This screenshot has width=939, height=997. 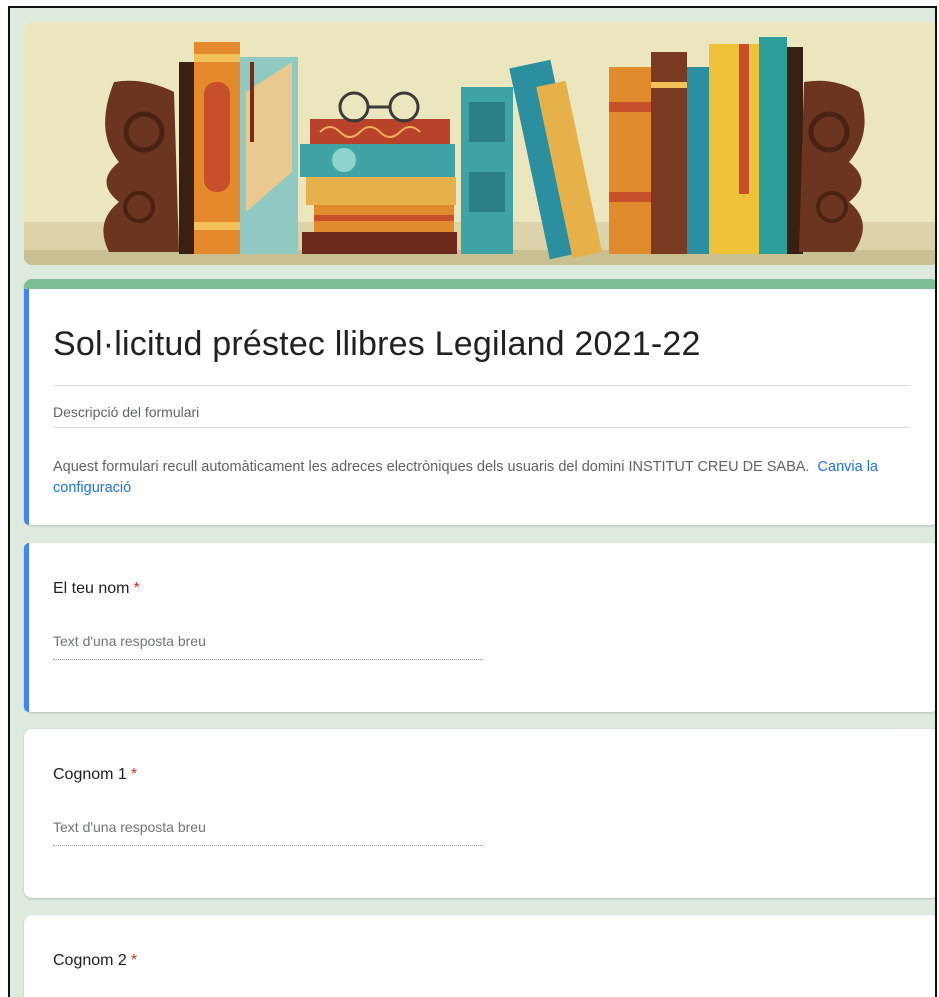 I want to click on question-title: Cognom 1 *, so click(x=95, y=775).